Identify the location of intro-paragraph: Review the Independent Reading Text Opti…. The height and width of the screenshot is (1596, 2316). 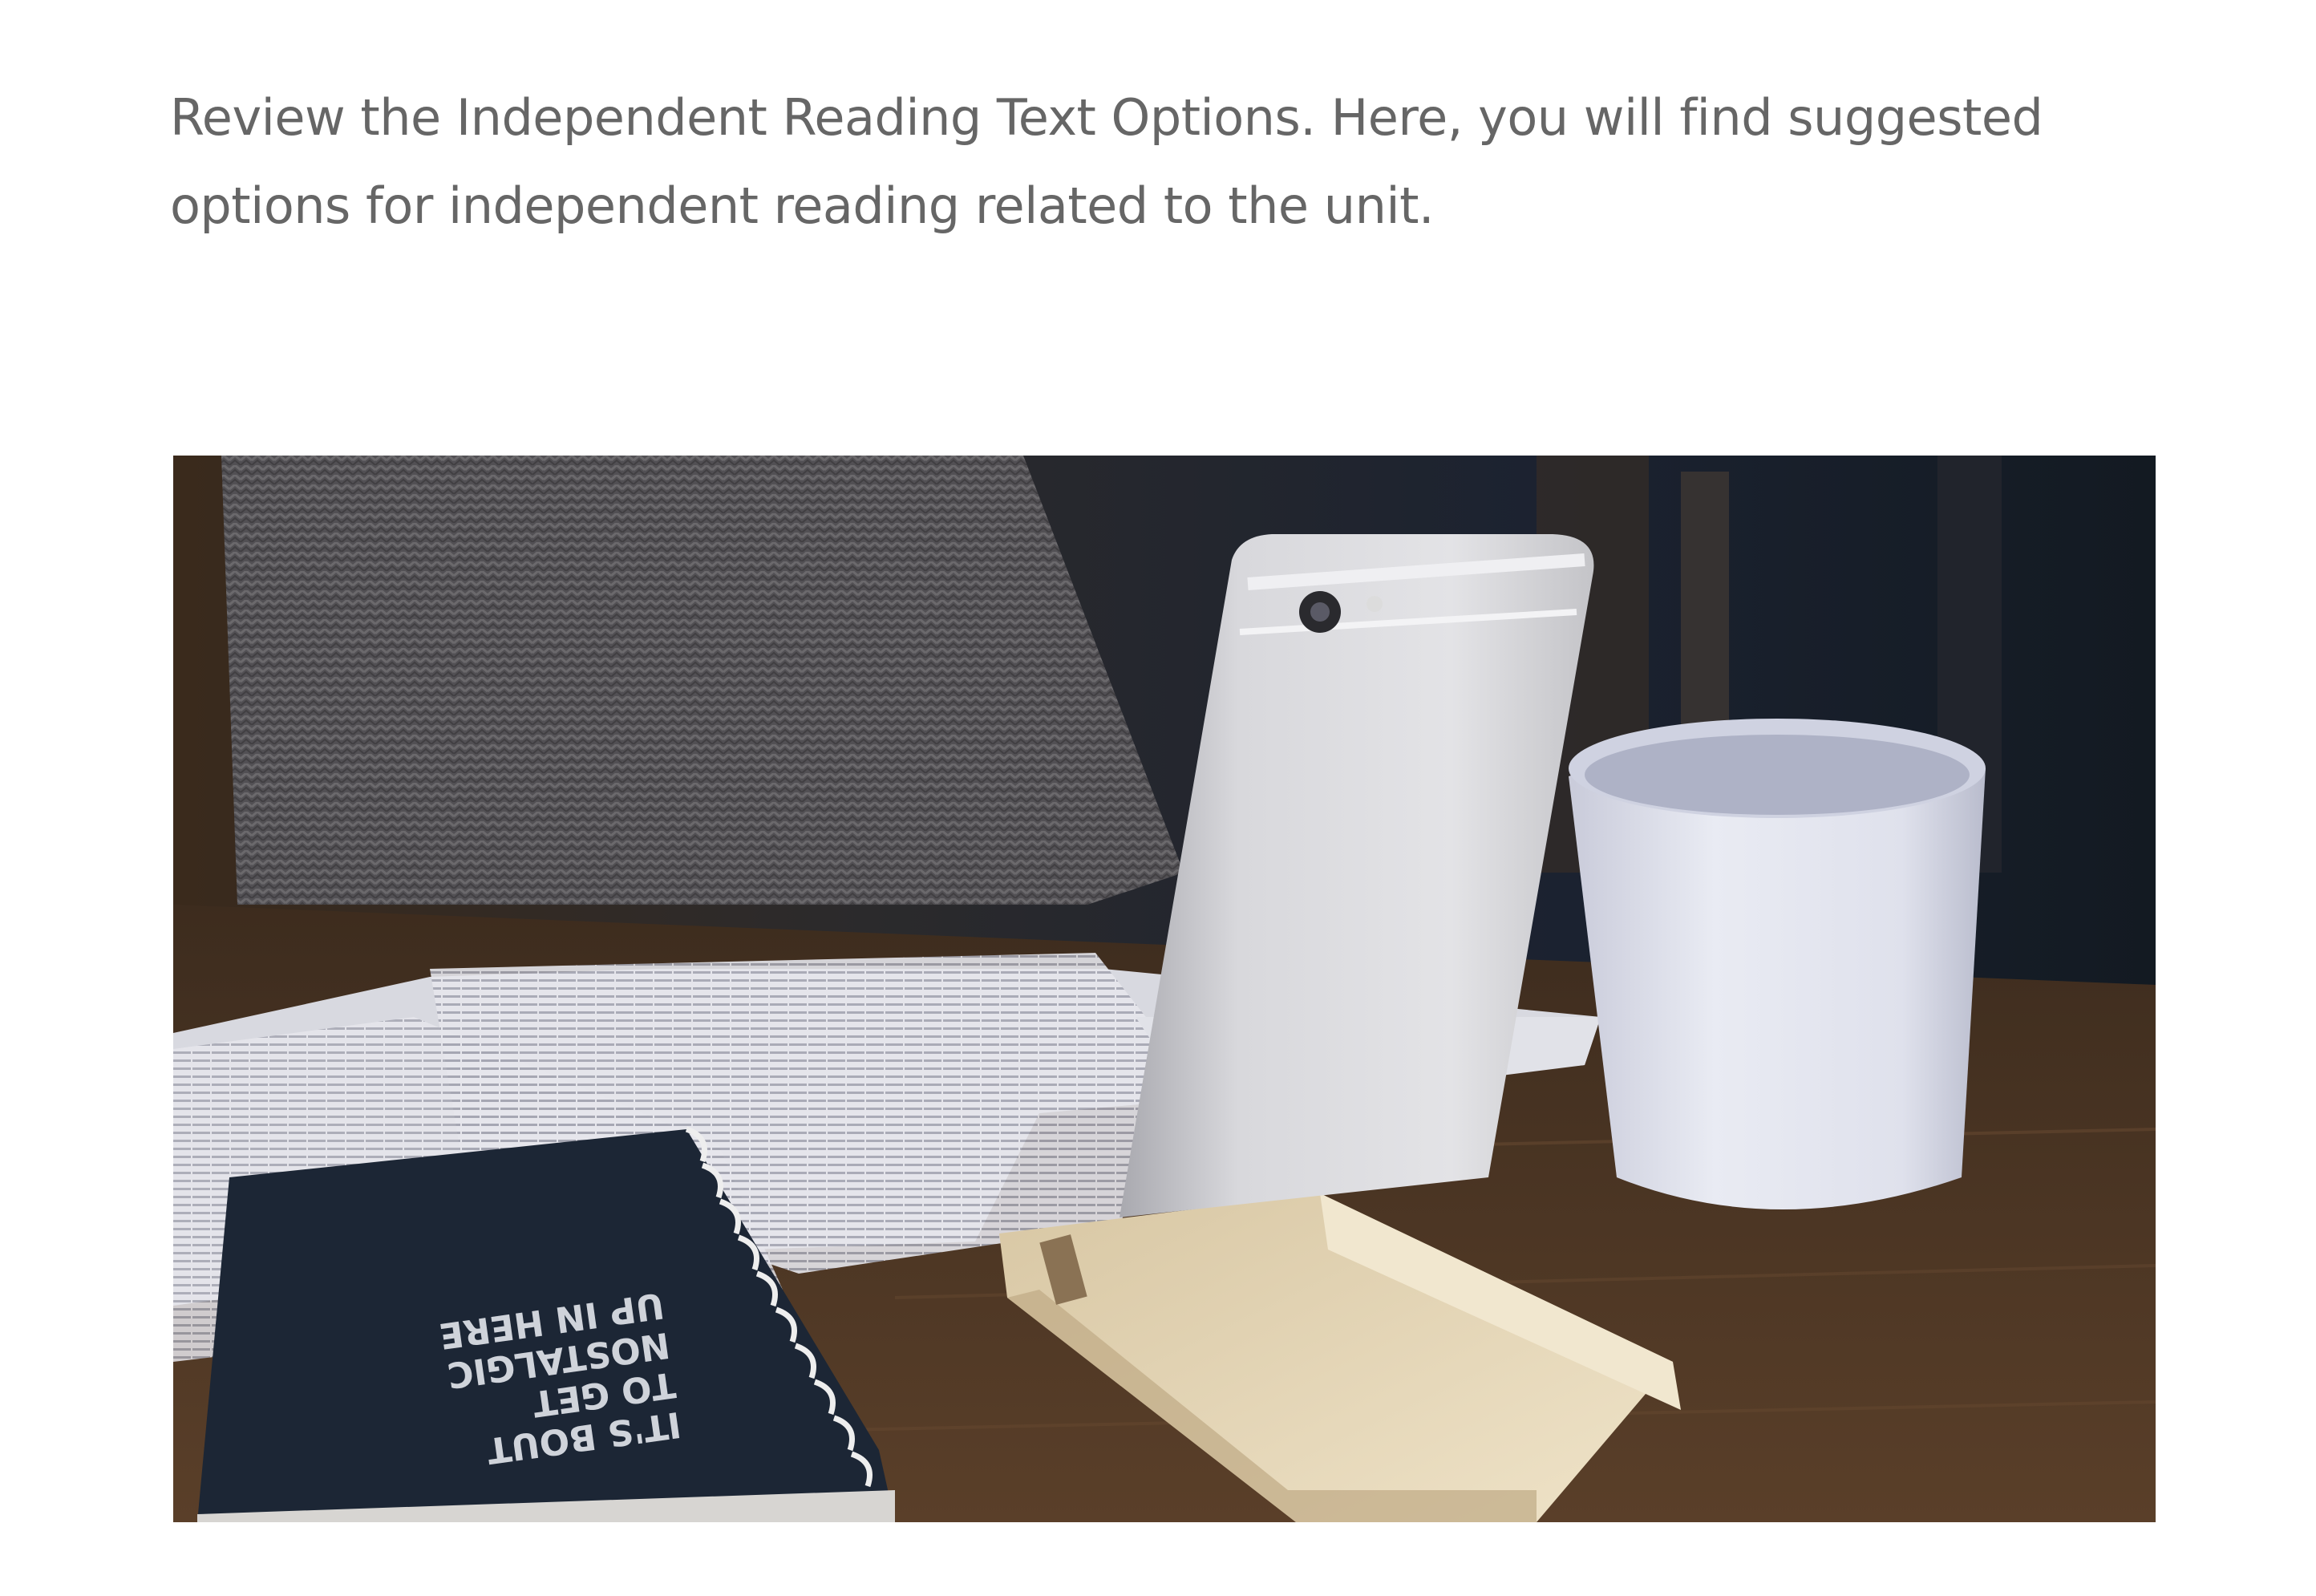
(1106, 161).